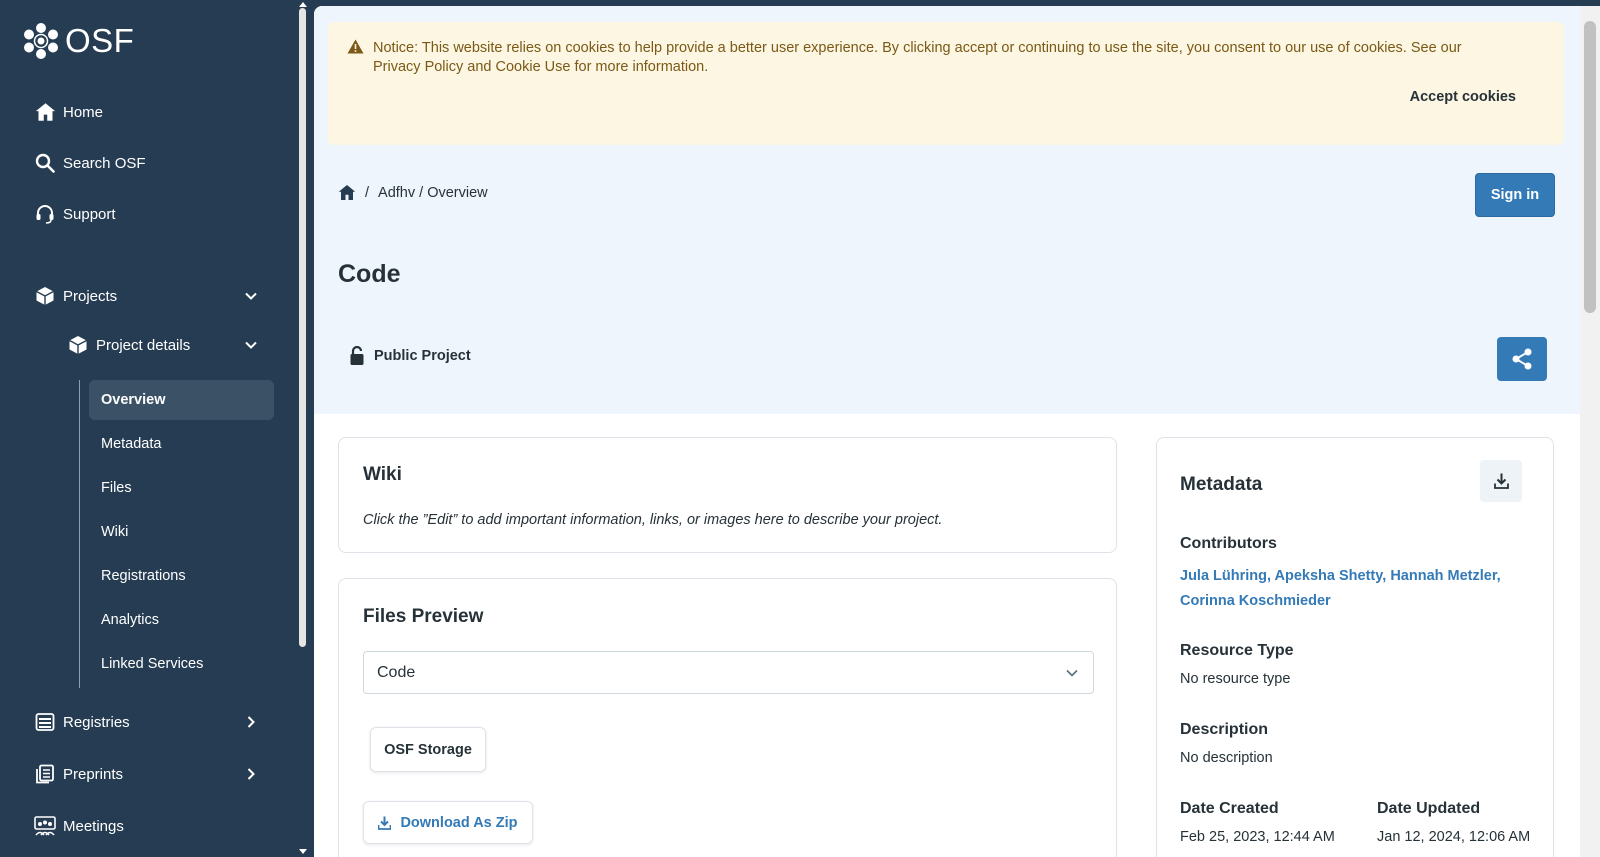 The height and width of the screenshot is (857, 1600). I want to click on sidebar-item-meetings: Meetings, so click(79, 826).